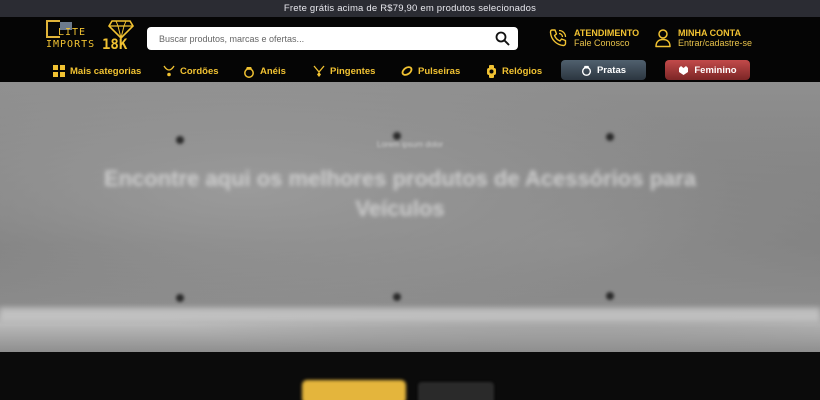 This screenshot has height=400, width=820. I want to click on watch-icon, so click(491, 71).